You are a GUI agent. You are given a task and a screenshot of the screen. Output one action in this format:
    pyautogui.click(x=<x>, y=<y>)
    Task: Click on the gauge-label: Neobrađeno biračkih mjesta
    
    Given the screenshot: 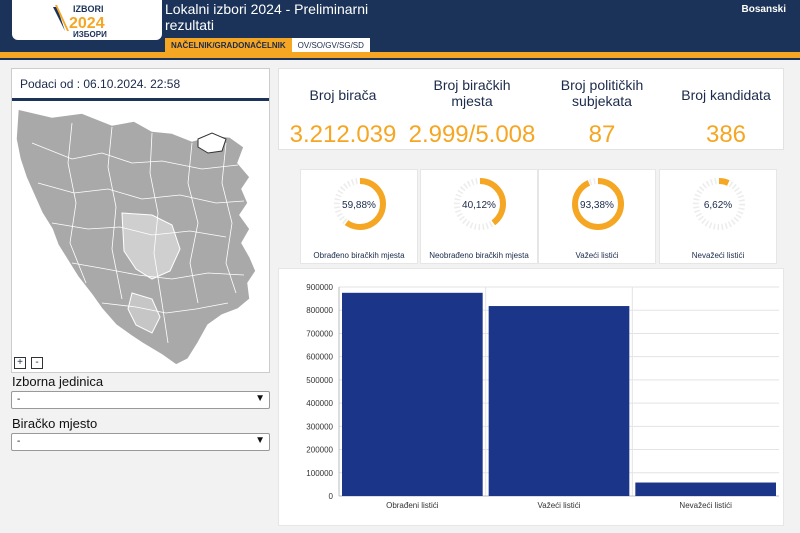 What is the action you would take?
    pyautogui.click(x=479, y=255)
    